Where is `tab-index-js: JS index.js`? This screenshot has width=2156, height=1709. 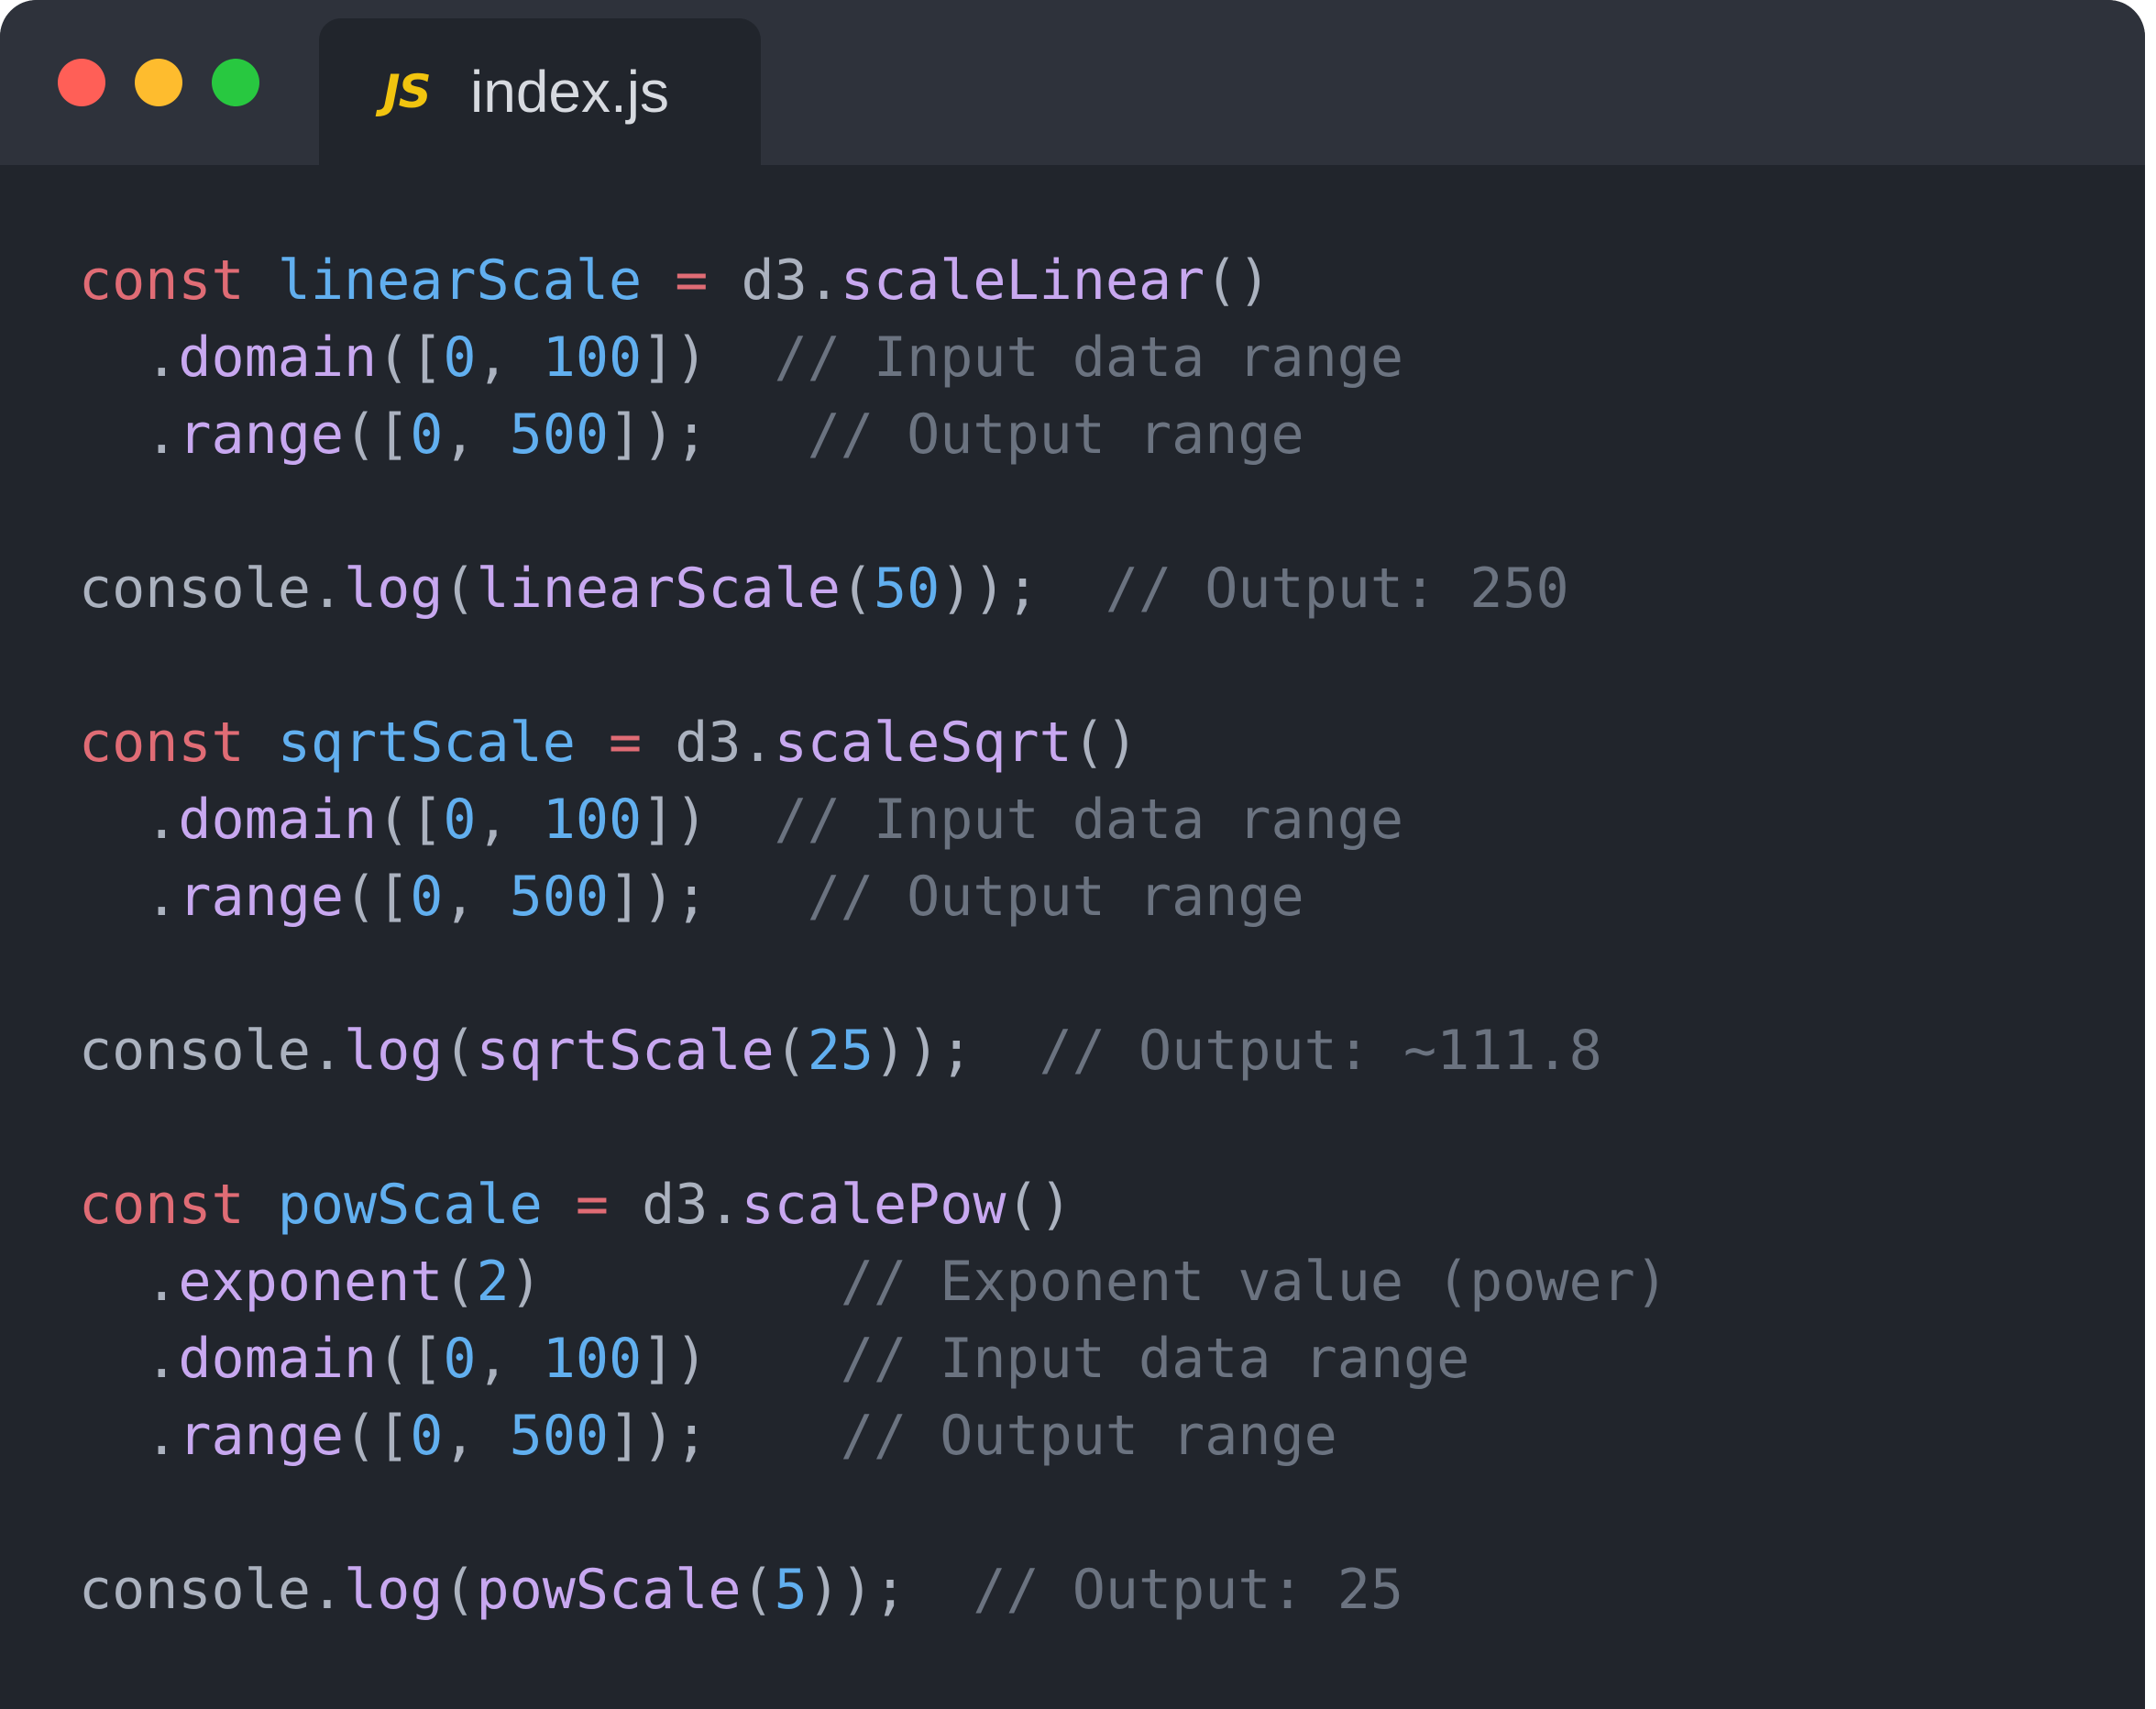
tab-index-js: JS index.js is located at coordinates (540, 92).